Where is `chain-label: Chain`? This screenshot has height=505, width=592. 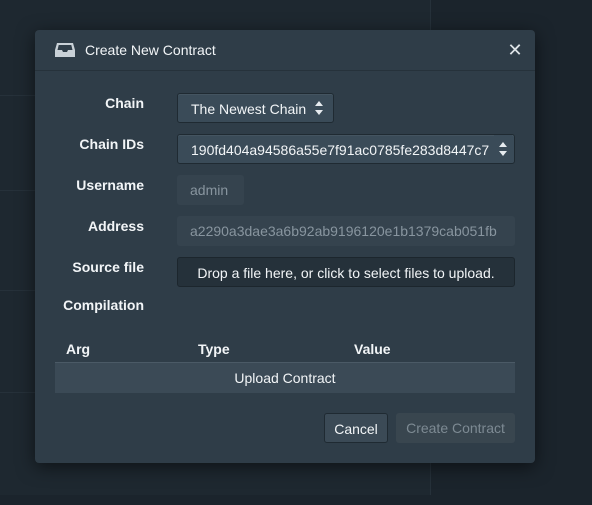
chain-label: Chain is located at coordinates (124, 103).